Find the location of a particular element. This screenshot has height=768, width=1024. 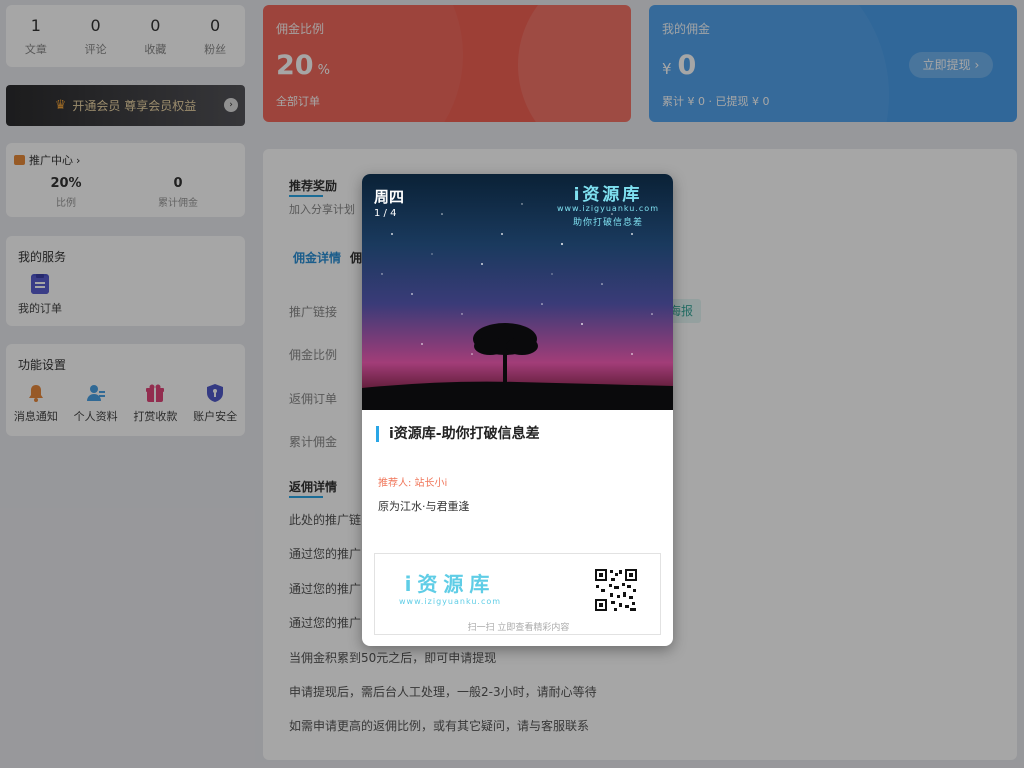

footer-brand: i资源库 www.izigyuanku.com is located at coordinates (450, 589).